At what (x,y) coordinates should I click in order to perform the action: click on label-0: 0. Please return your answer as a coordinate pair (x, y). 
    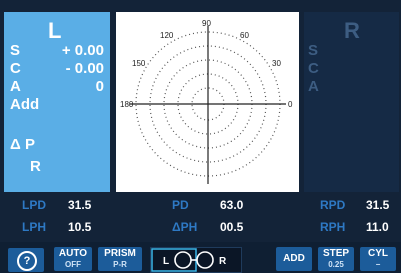
    Looking at the image, I should click on (290, 104).